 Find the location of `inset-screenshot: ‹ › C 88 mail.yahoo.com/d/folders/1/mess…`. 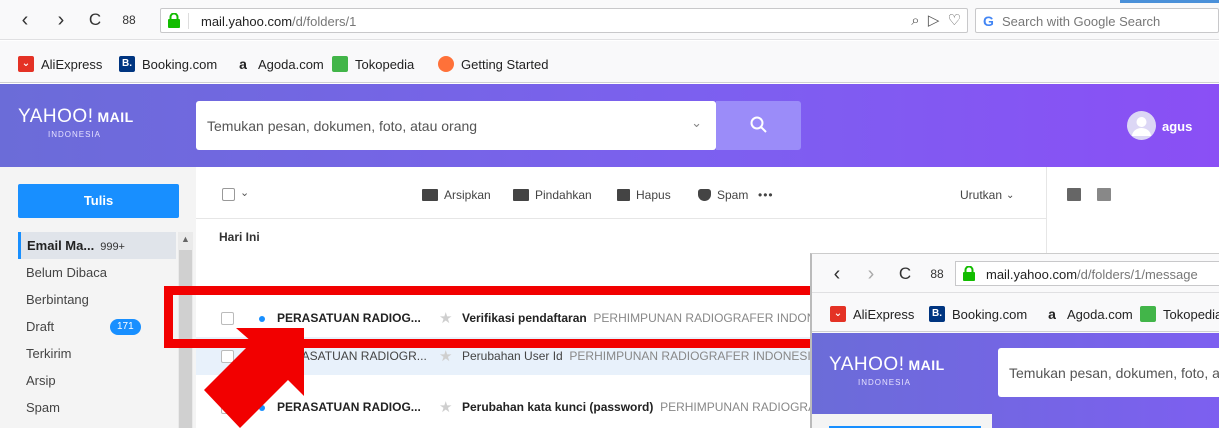

inset-screenshot: ‹ › C 88 mail.yahoo.com/d/folders/1/mess… is located at coordinates (1014, 340).